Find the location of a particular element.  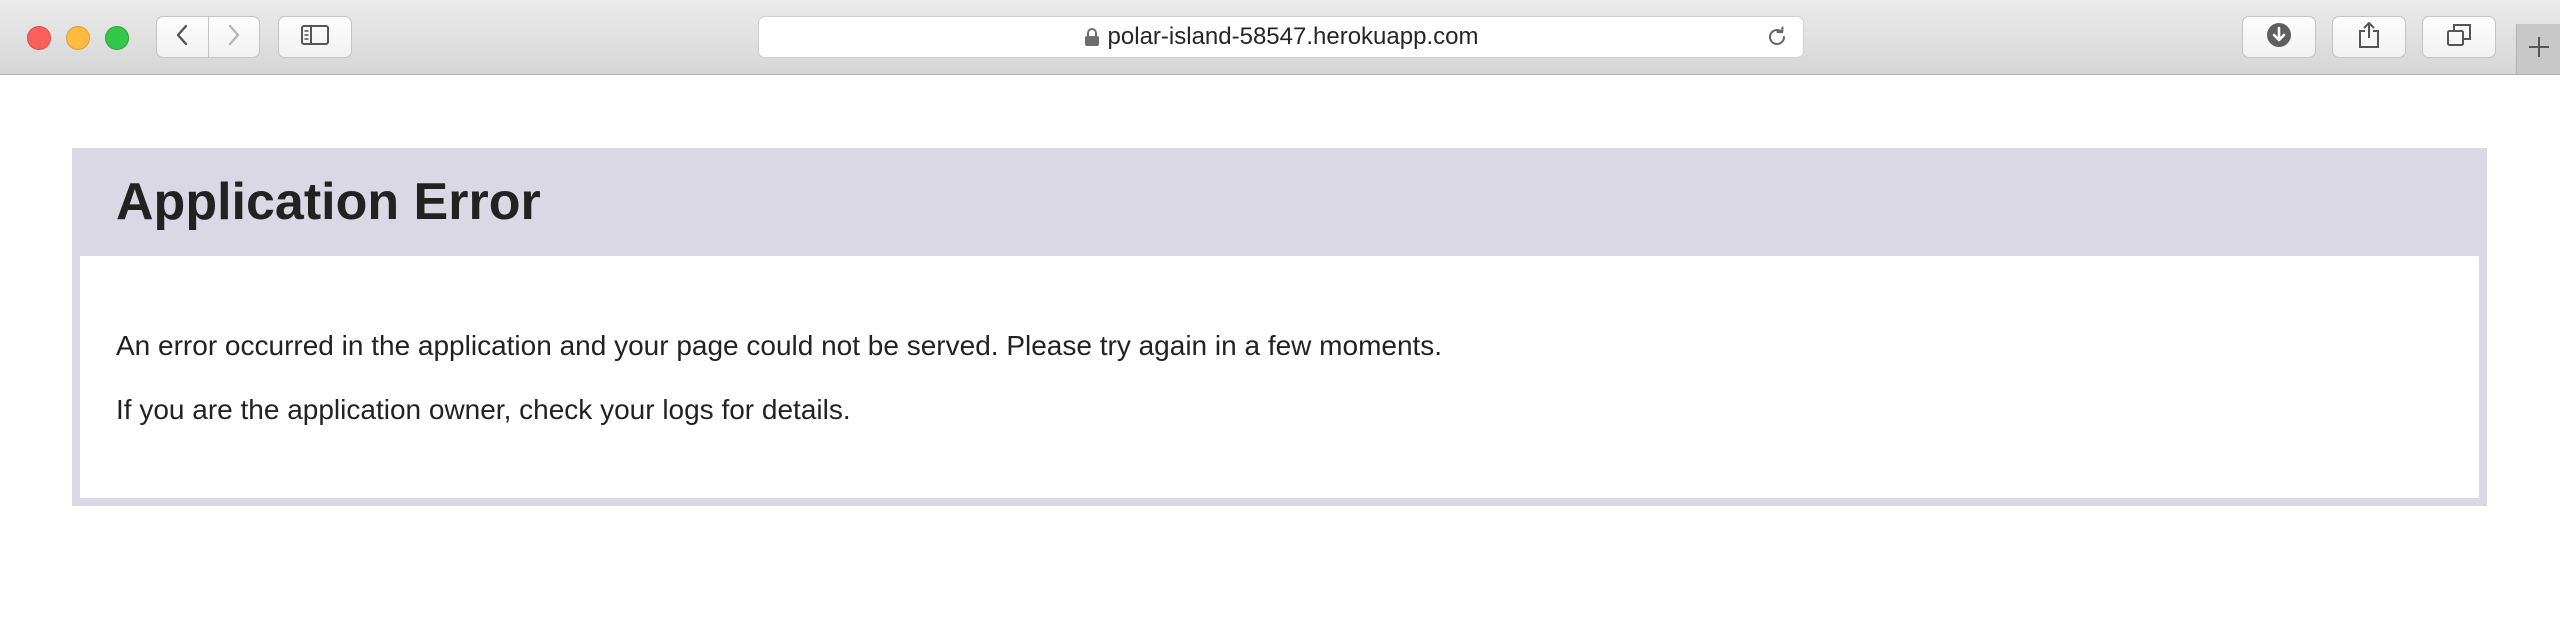

show-sidebar-button is located at coordinates (315, 37).